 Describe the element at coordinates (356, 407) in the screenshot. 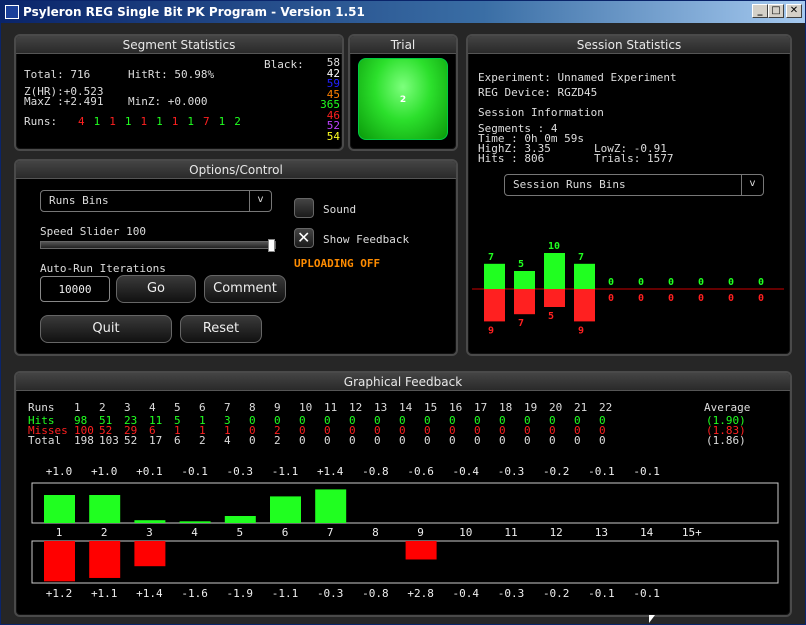

I see `runs-cell-11: 12` at that location.